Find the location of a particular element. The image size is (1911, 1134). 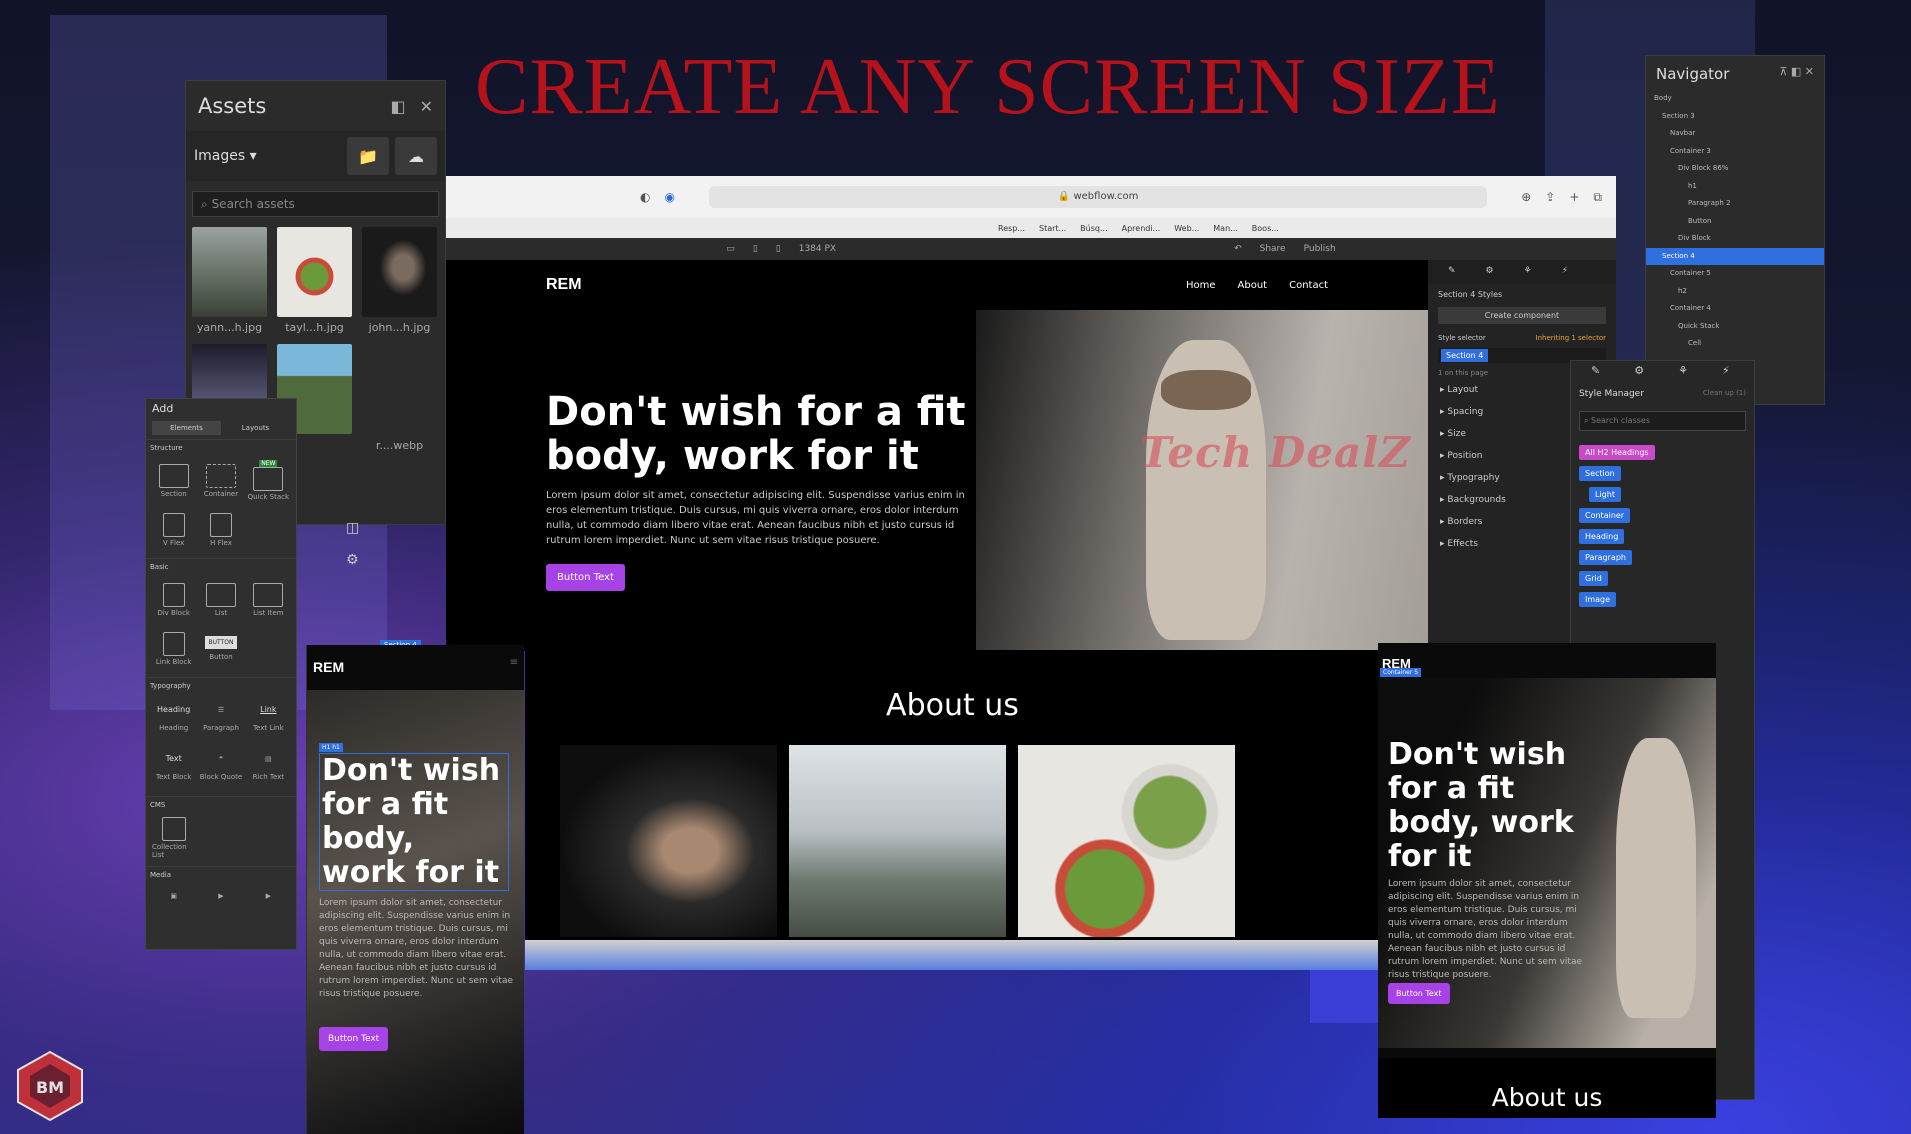

tree-node: Section 3 is located at coordinates (1735, 117).